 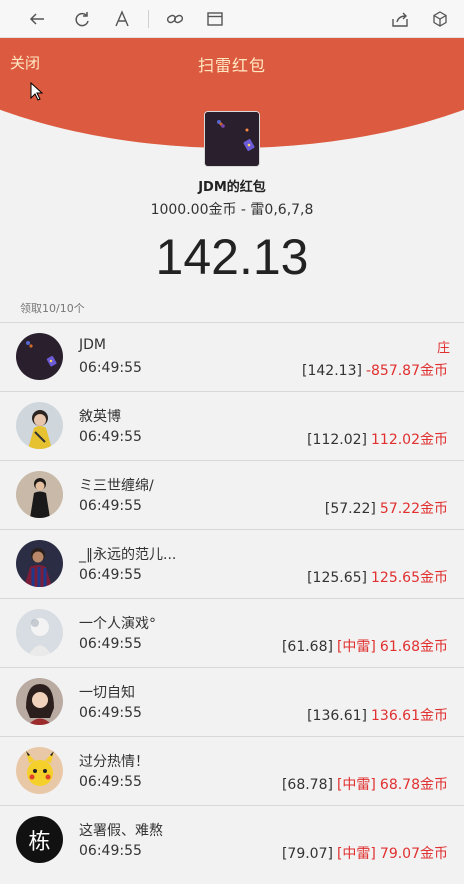 I want to click on grab-amount: [136.61], so click(x=337, y=716).